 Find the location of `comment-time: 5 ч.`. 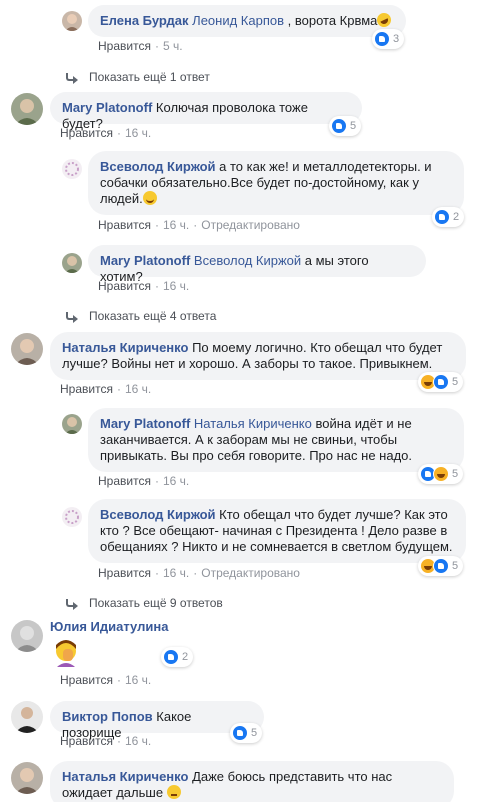

comment-time: 5 ч. is located at coordinates (173, 46).